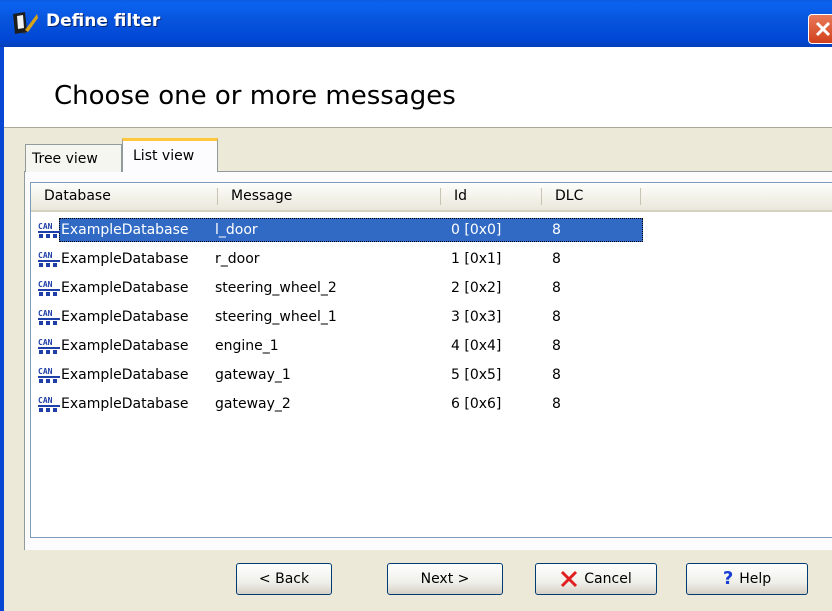 The width and height of the screenshot is (832, 611). I want to click on window-title: Define filter, so click(103, 21).